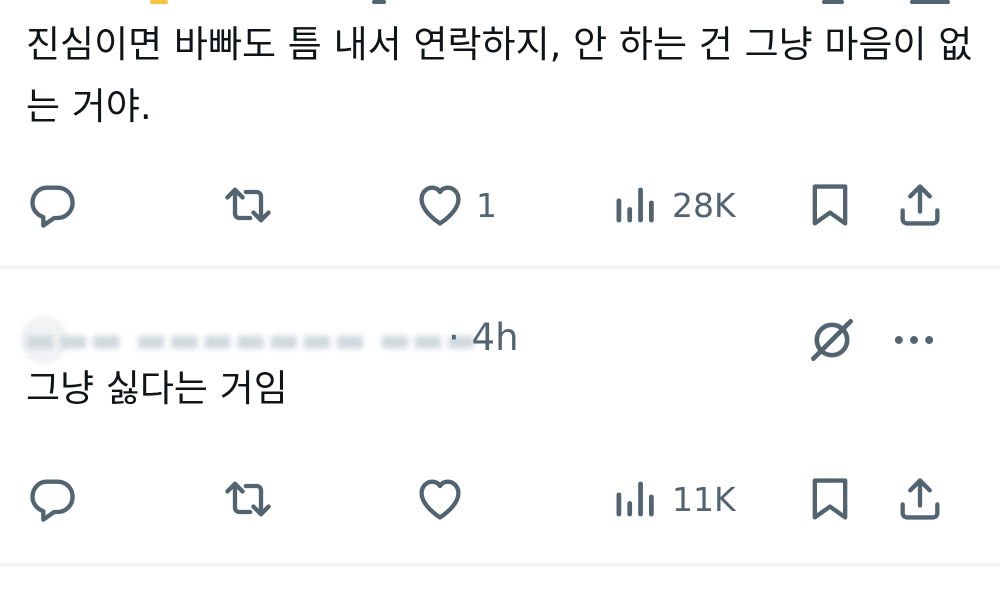 The height and width of the screenshot is (604, 1000). Describe the element at coordinates (500, 499) in the screenshot. I see `action-bar: 11K` at that location.